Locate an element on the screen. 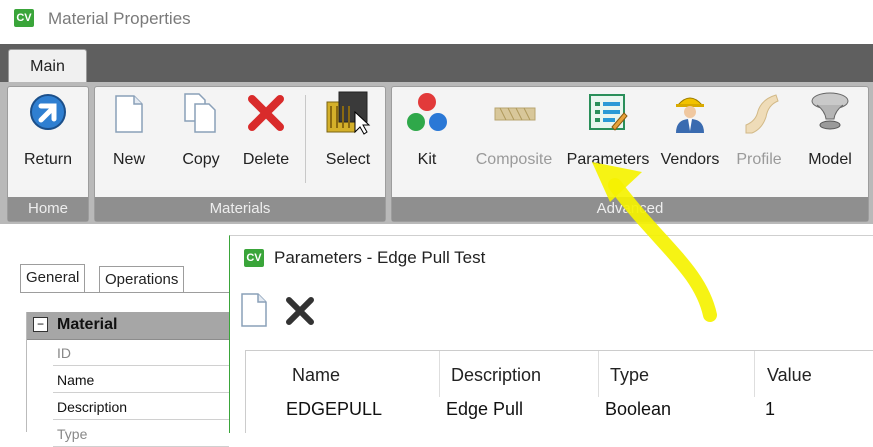 The height and width of the screenshot is (447, 873). cell-description: Edge Pull is located at coordinates (484, 409).